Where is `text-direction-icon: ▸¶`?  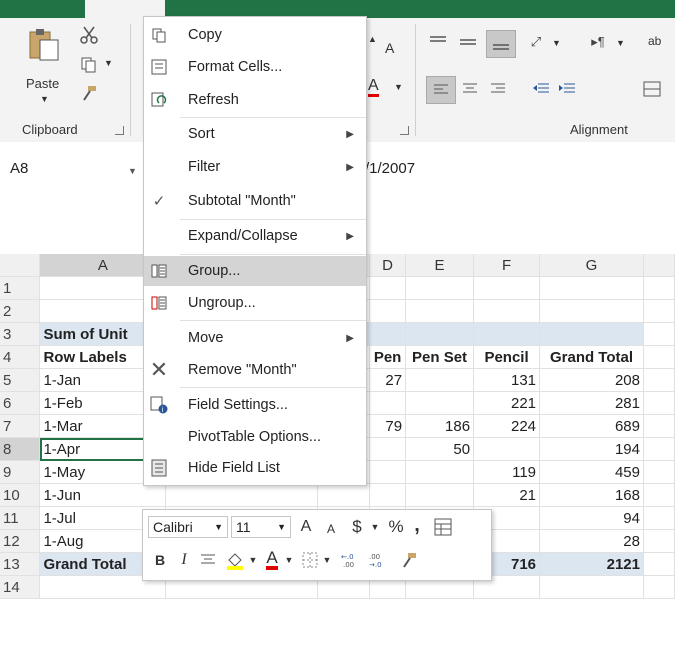
text-direction-icon: ▸¶ is located at coordinates (598, 42).